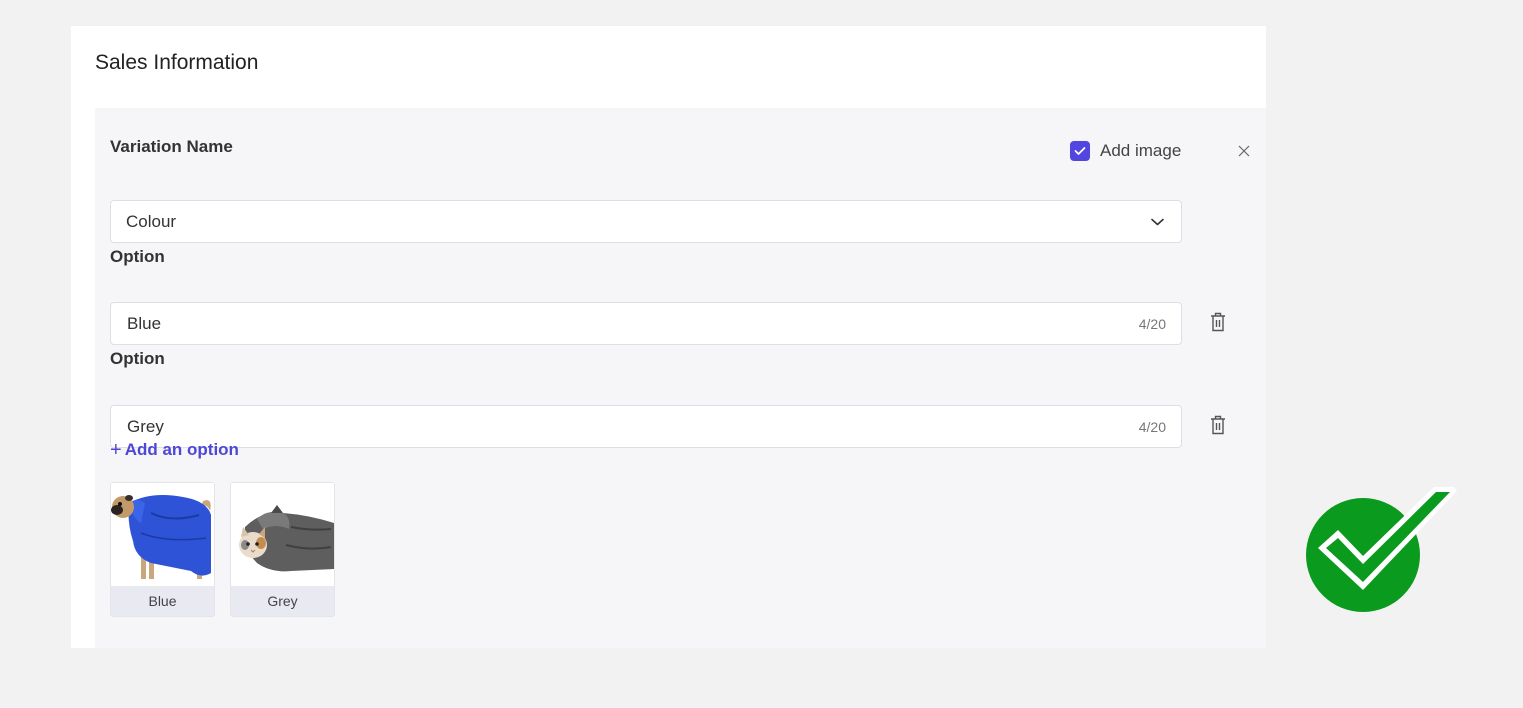 The image size is (1523, 708). Describe the element at coordinates (171, 146) in the screenshot. I see `variation-name-label: Variation Name` at that location.